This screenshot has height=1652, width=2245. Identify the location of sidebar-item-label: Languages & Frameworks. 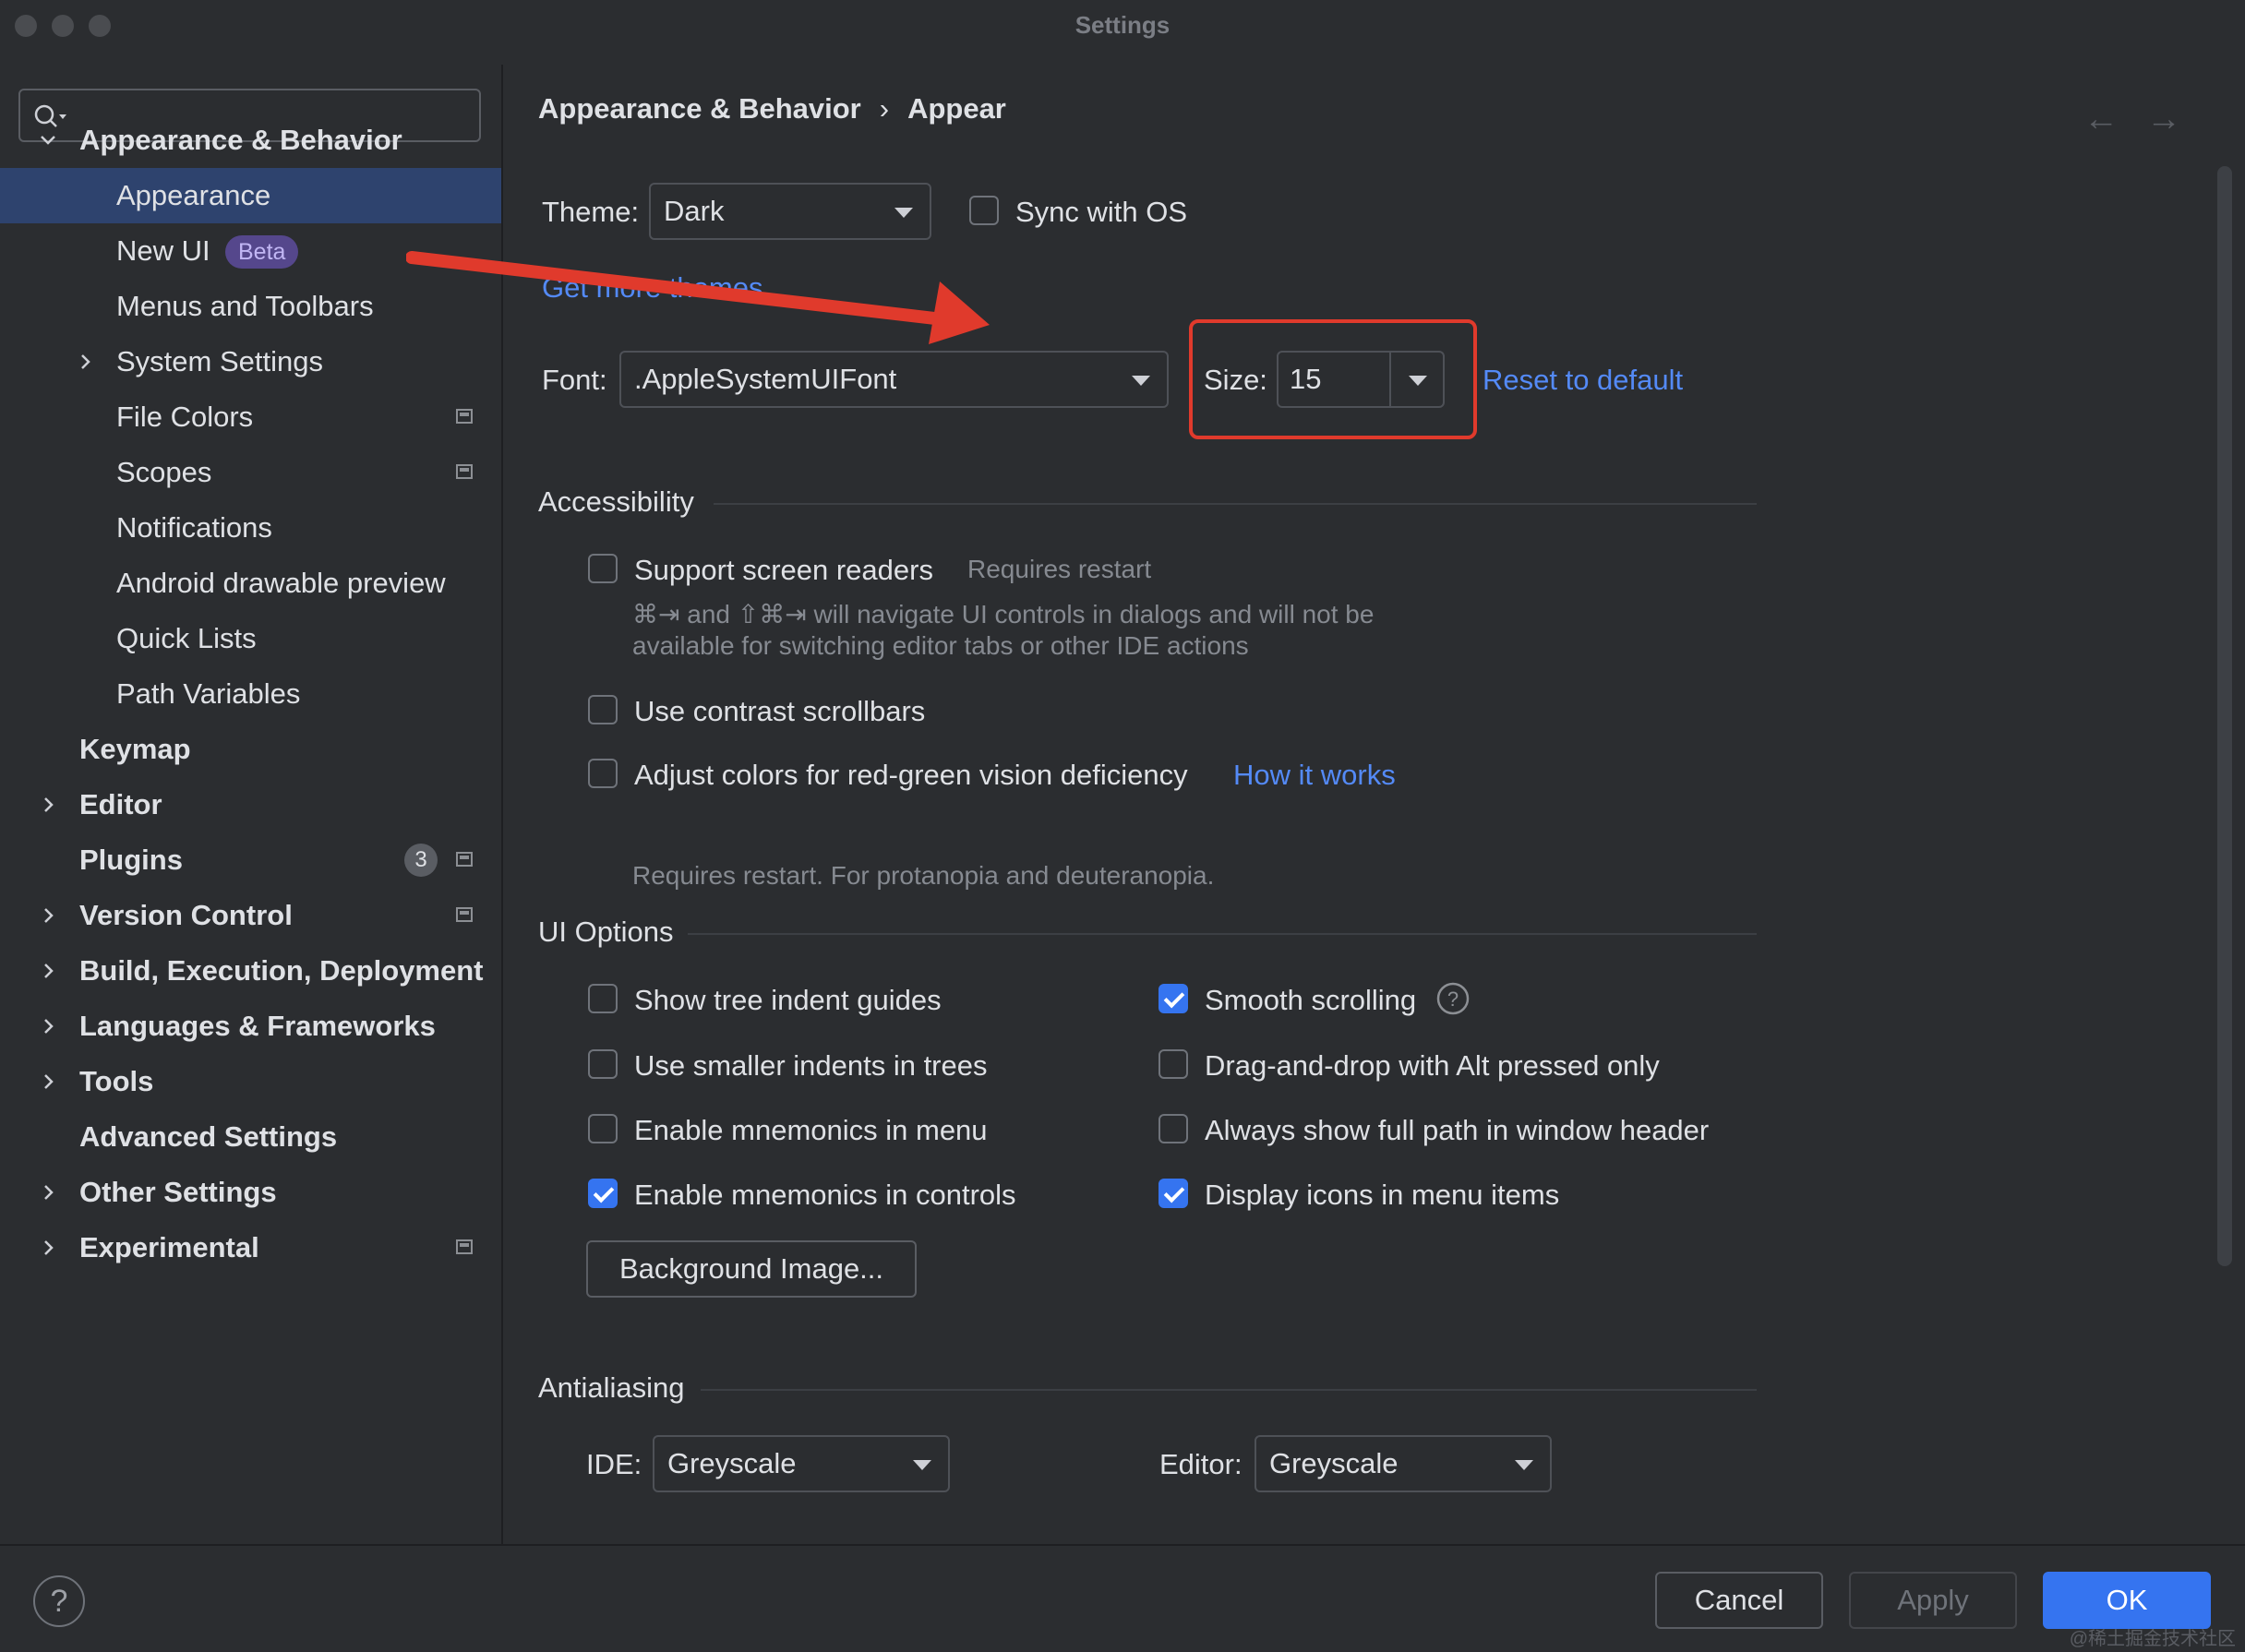
(257, 1026).